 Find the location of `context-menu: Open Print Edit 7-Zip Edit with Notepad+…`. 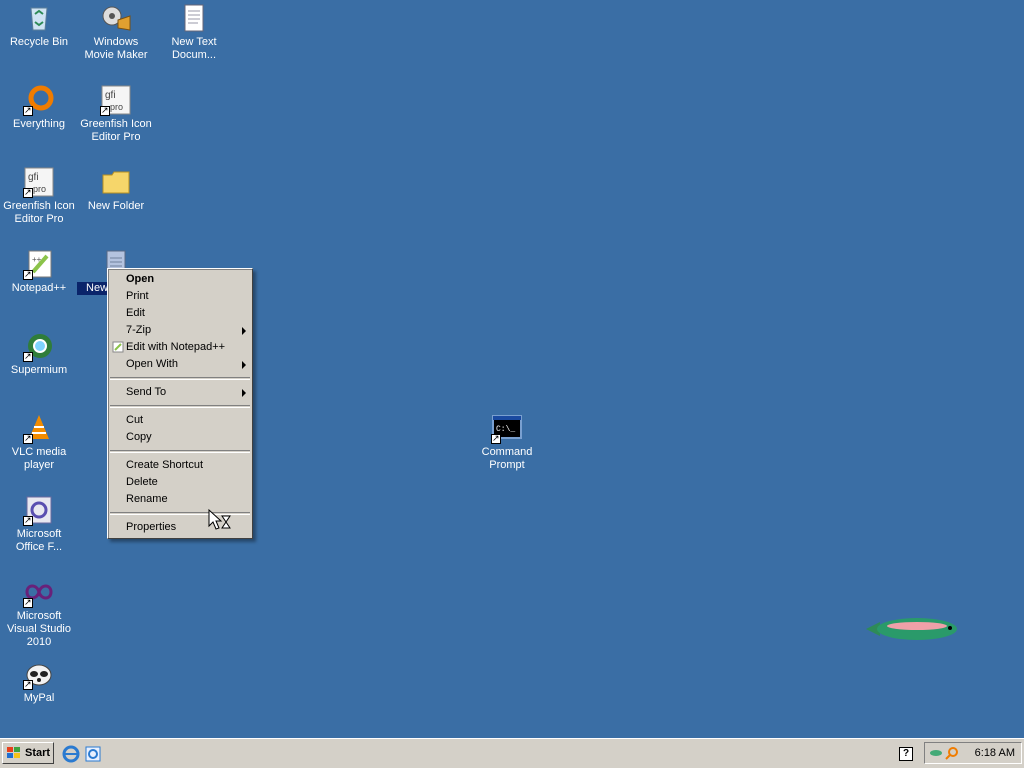

context-menu: Open Print Edit 7-Zip Edit with Notepad+… is located at coordinates (180, 403).